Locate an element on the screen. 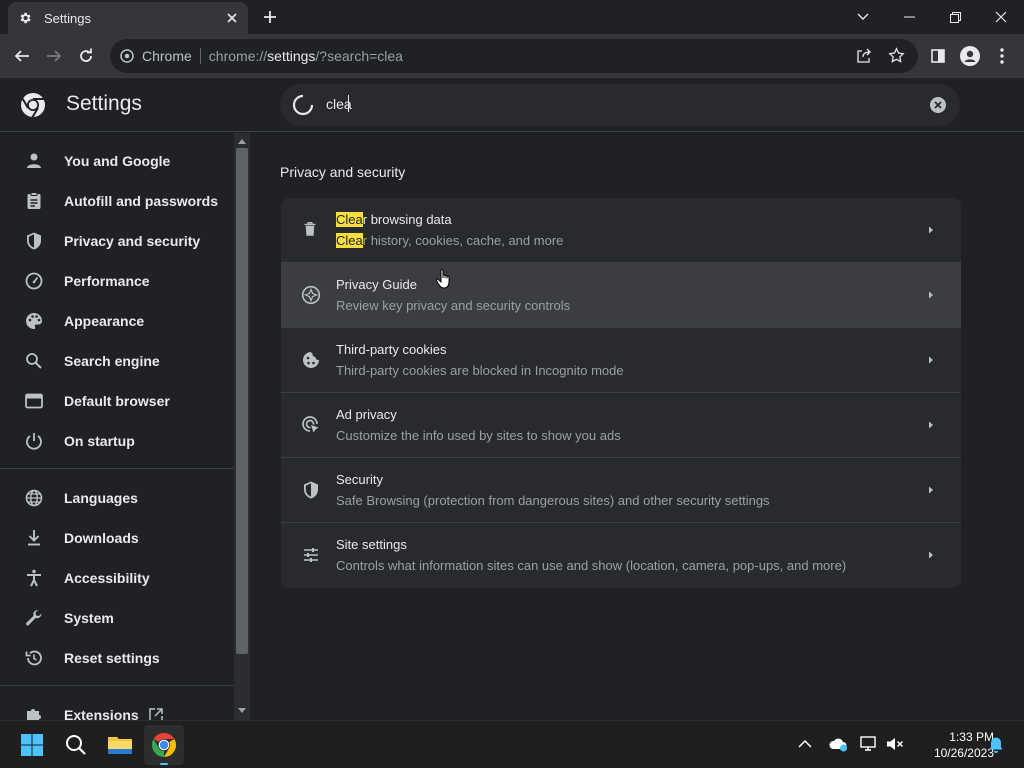  bookmark-star-icon is located at coordinates (896, 55).